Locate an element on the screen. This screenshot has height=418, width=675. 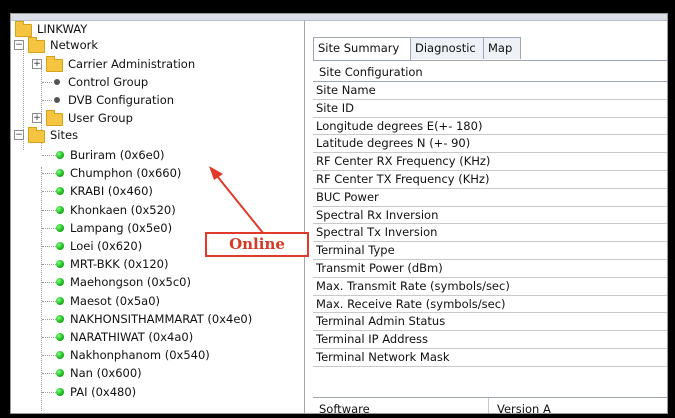
annotation-arrow is located at coordinates (236, 200).